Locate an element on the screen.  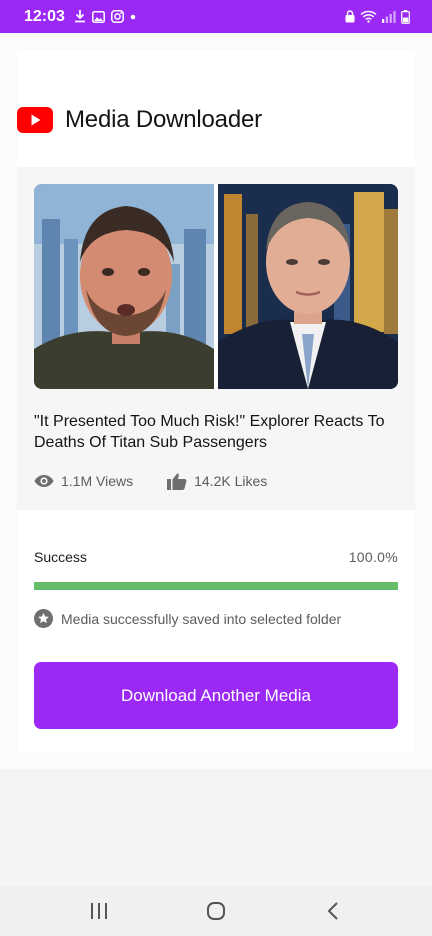
recent-apps-icon is located at coordinates (98, 911).